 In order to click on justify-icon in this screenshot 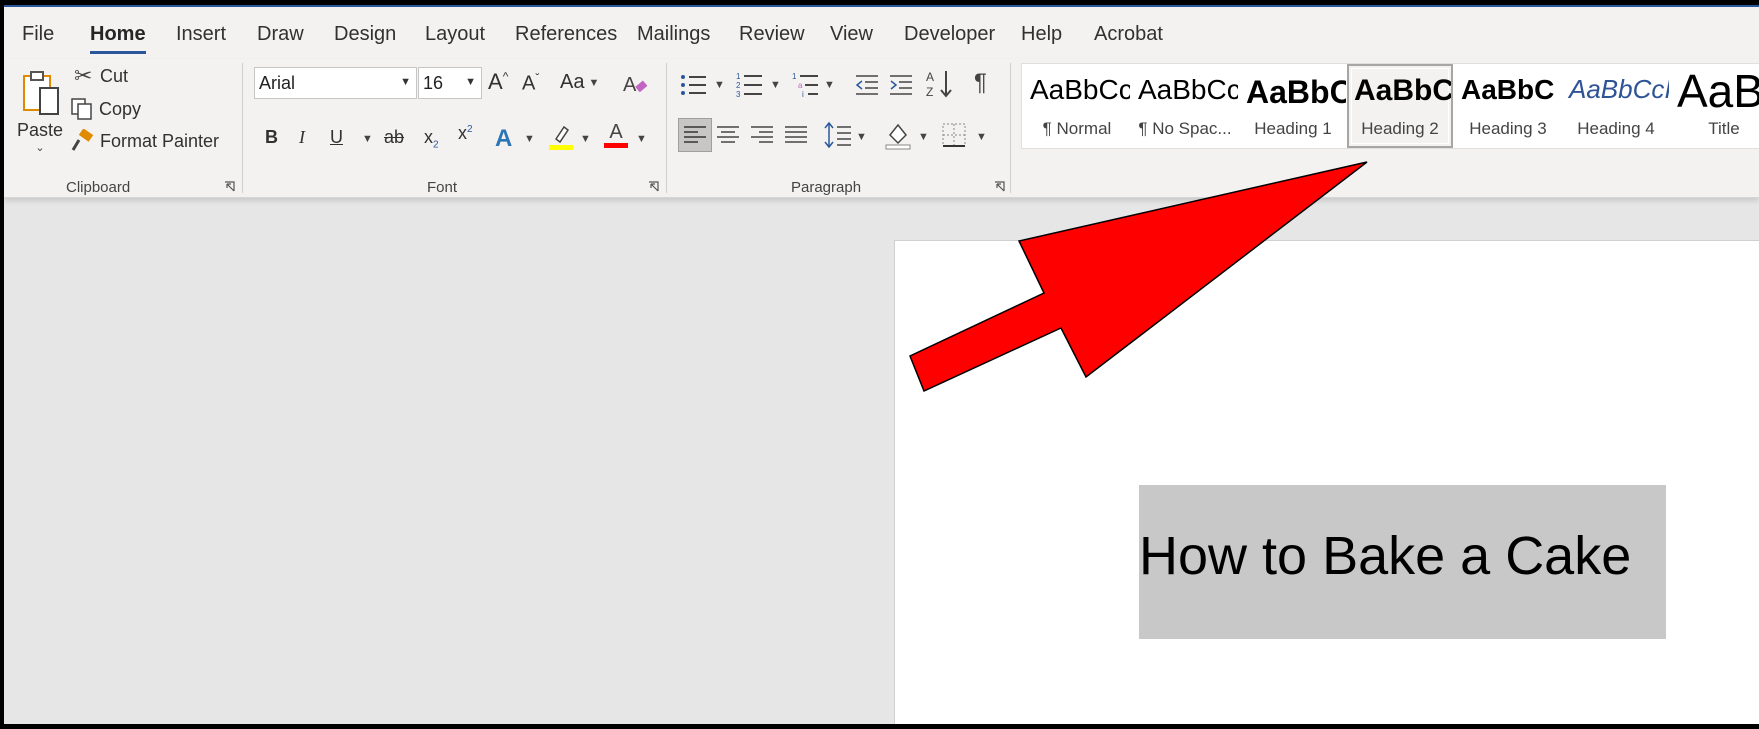, I will do `click(796, 135)`.